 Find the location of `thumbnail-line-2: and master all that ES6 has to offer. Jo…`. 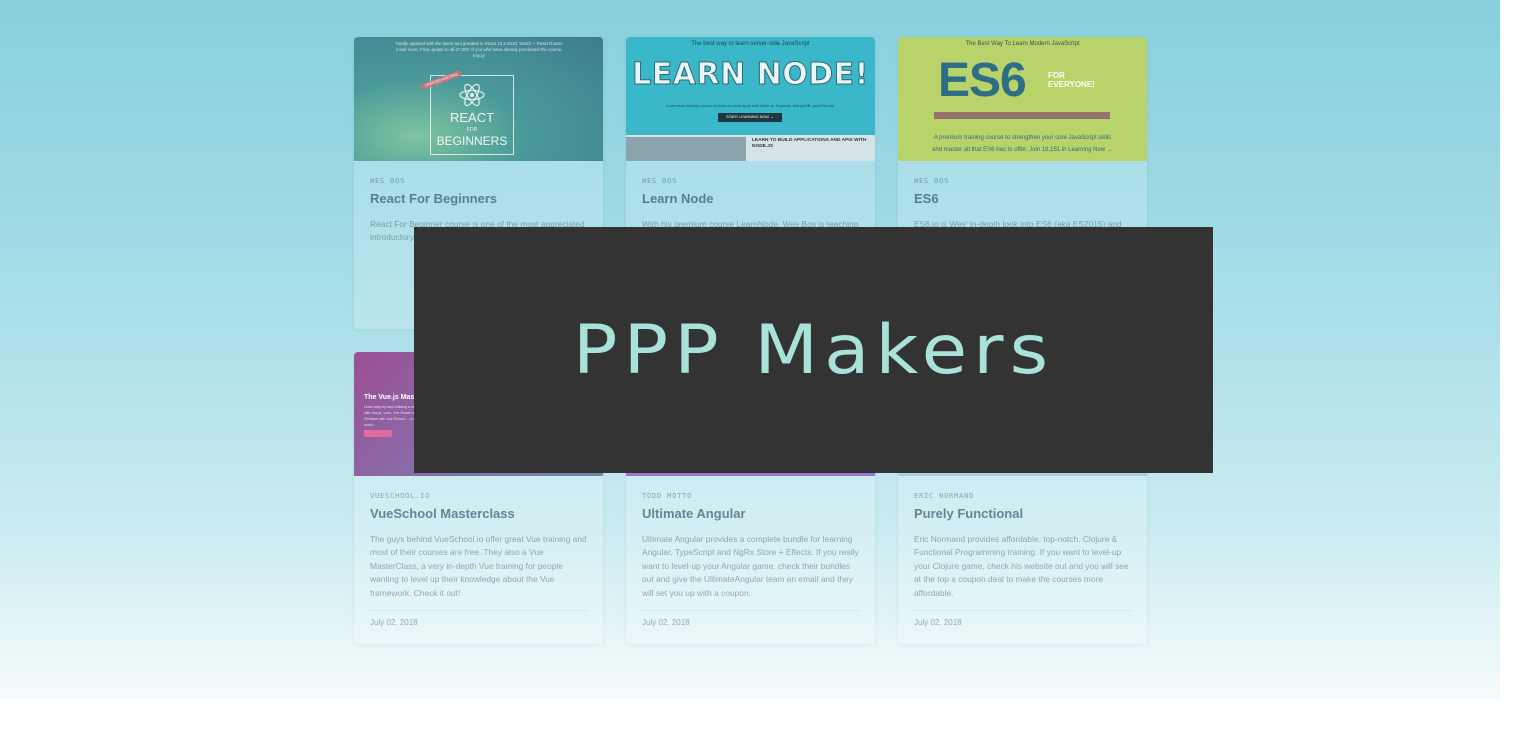

thumbnail-line-2: and master all that ES6 has to offer. Jo… is located at coordinates (1022, 150).